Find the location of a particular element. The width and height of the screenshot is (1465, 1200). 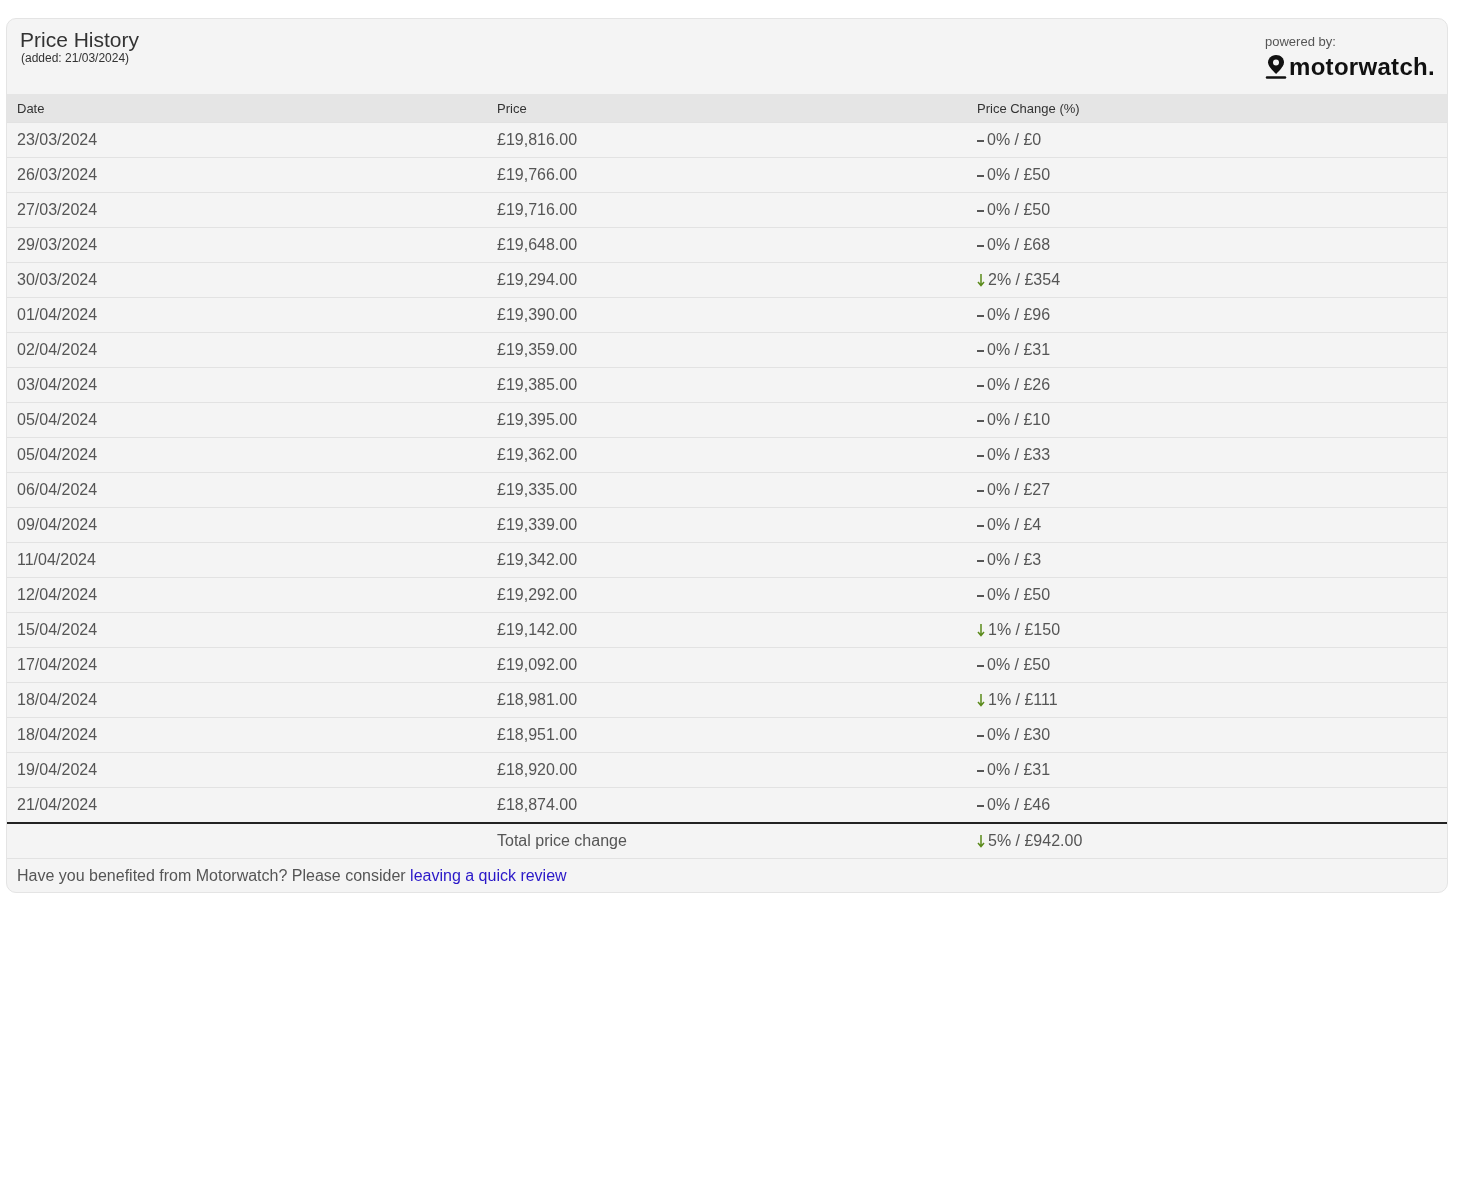

price-change-cell: 0% / £96 is located at coordinates (1212, 315).